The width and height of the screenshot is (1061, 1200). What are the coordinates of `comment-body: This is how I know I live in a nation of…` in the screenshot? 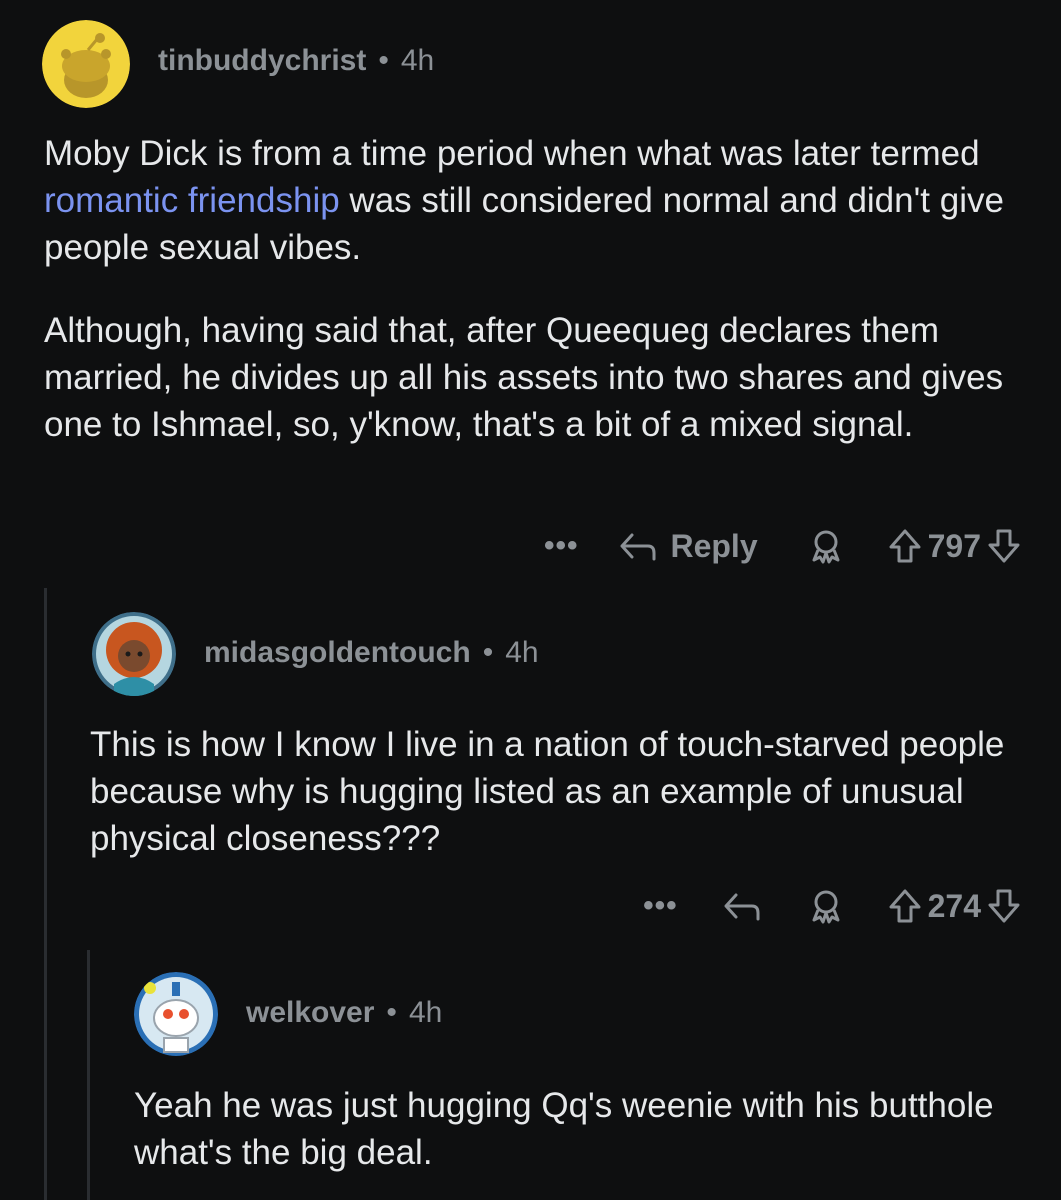 It's located at (555, 791).